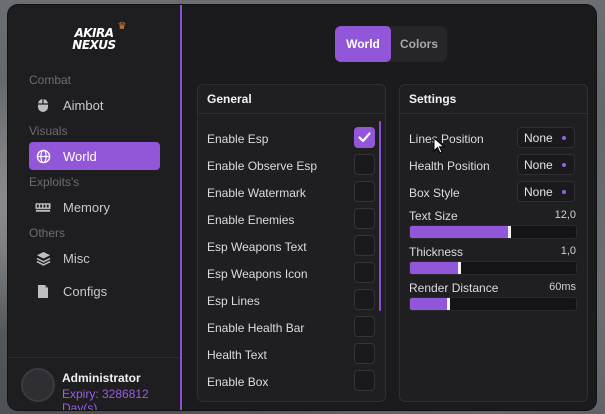 This screenshot has height=414, width=605. I want to click on render-distance-slider, so click(493, 304).